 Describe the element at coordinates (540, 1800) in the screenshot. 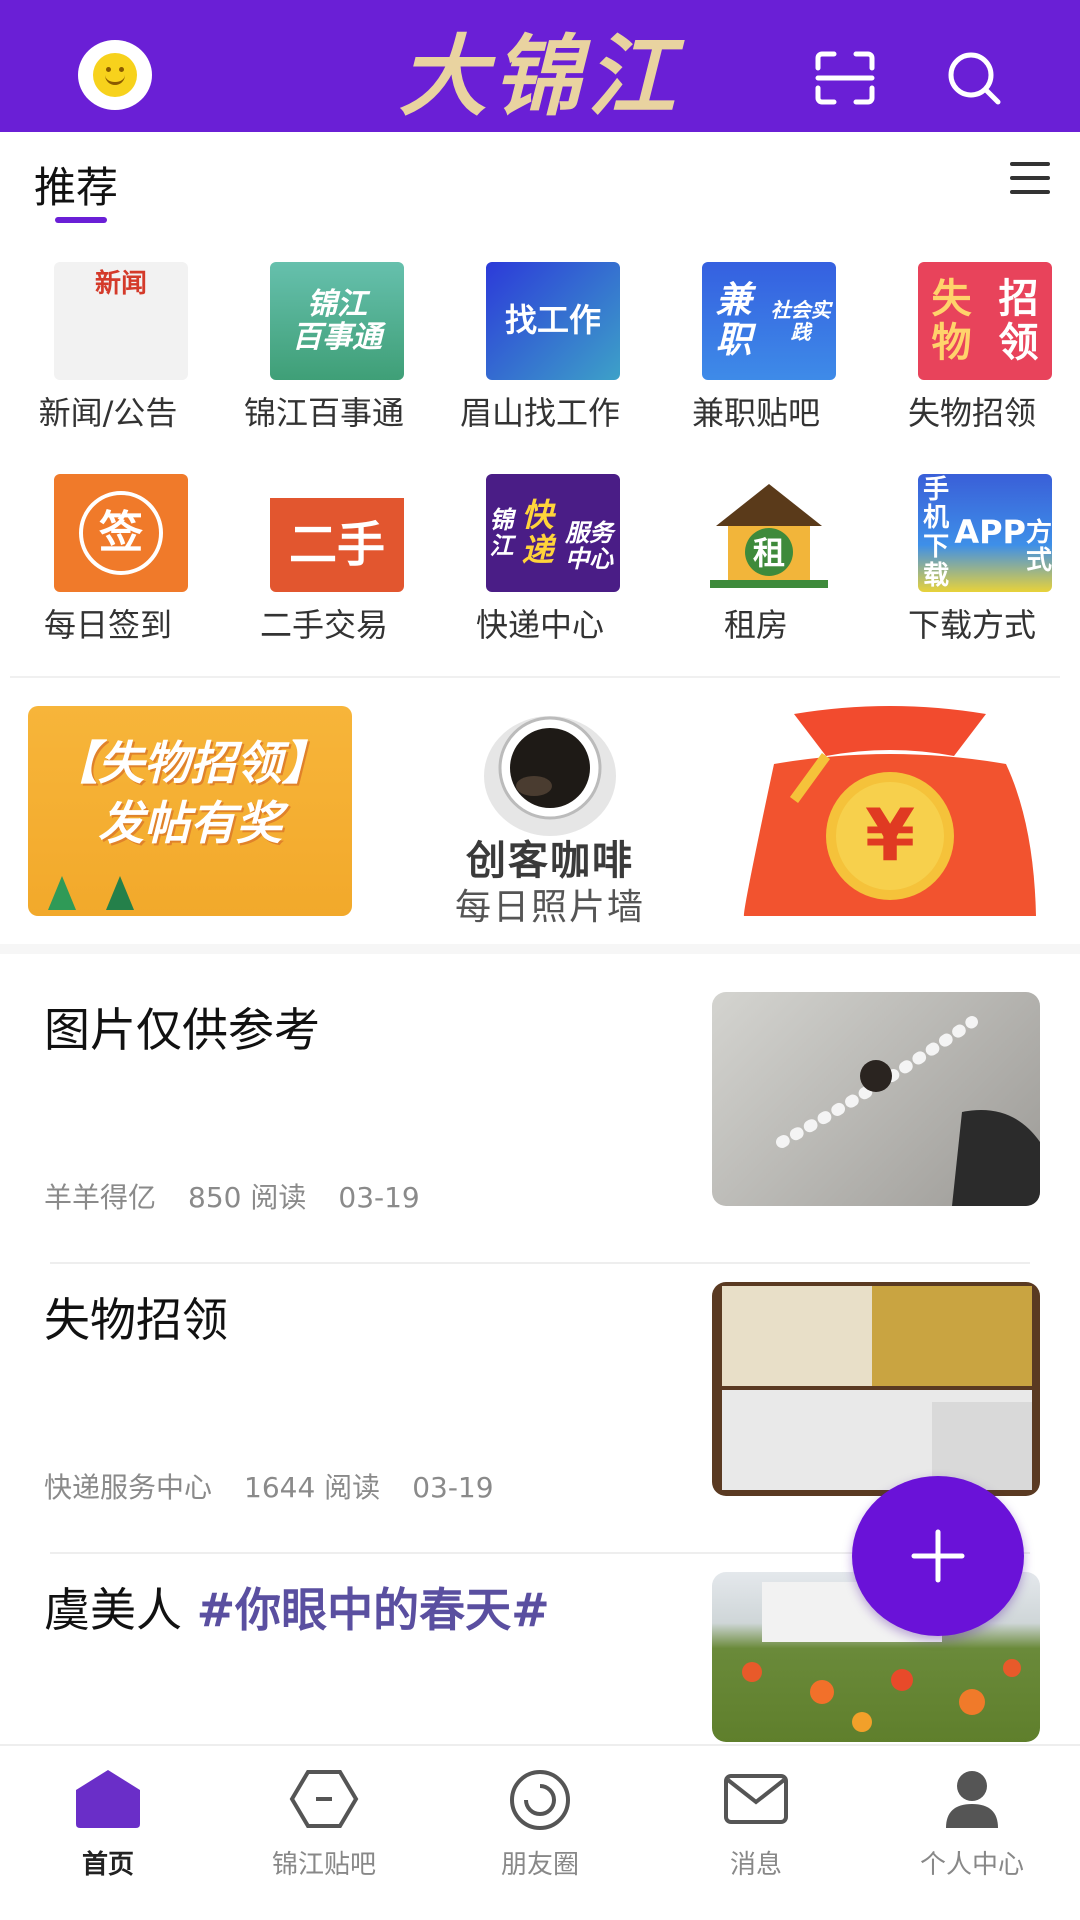

I see `moments-icon` at that location.